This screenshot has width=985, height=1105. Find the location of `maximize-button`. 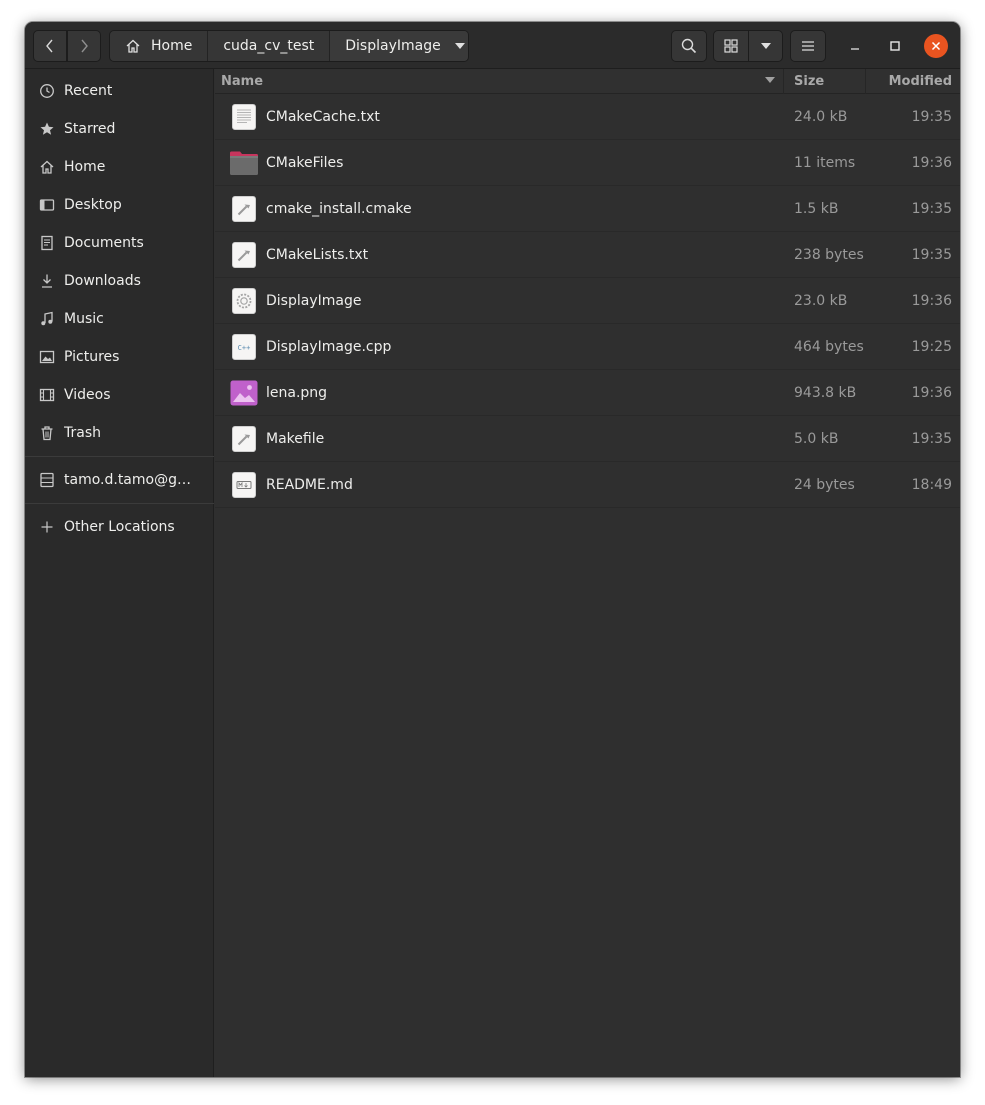

maximize-button is located at coordinates (895, 46).